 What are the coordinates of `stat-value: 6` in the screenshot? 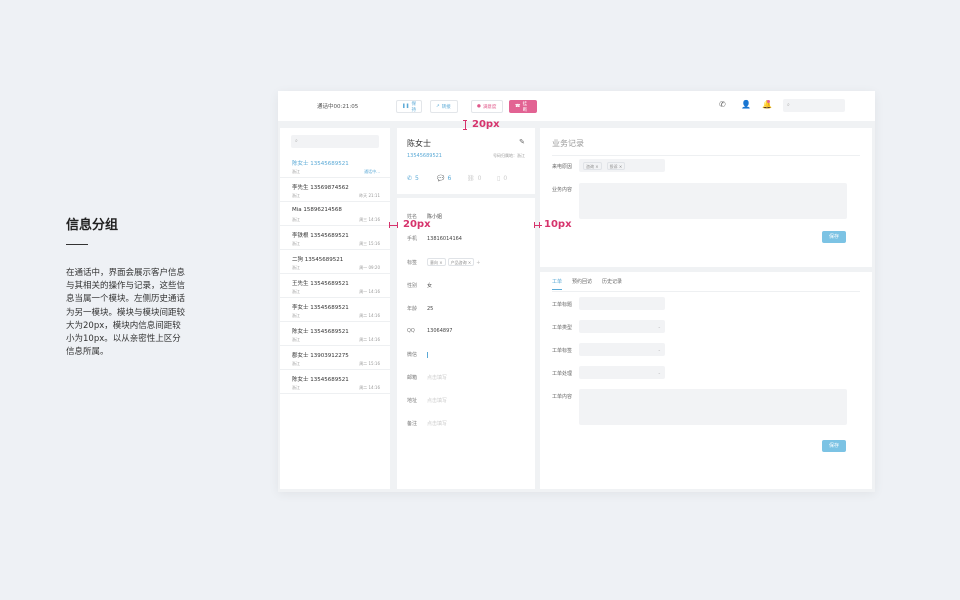 It's located at (449, 178).